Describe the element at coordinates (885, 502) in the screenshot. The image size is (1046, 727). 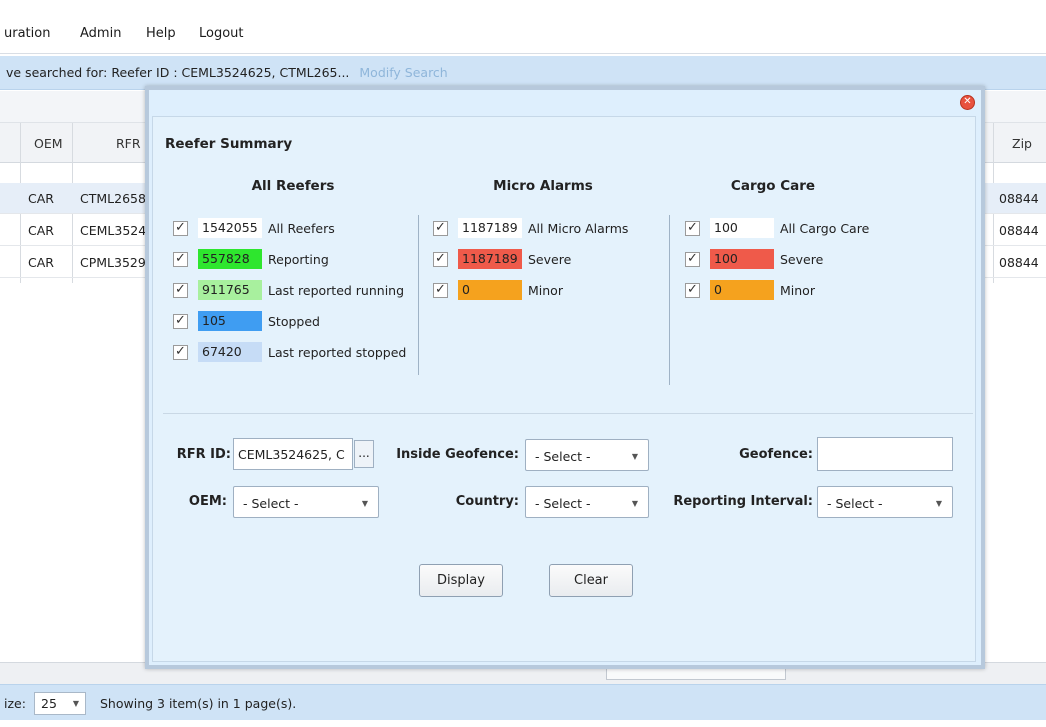
I see `reporting-interval-select: - Select - ▼` at that location.